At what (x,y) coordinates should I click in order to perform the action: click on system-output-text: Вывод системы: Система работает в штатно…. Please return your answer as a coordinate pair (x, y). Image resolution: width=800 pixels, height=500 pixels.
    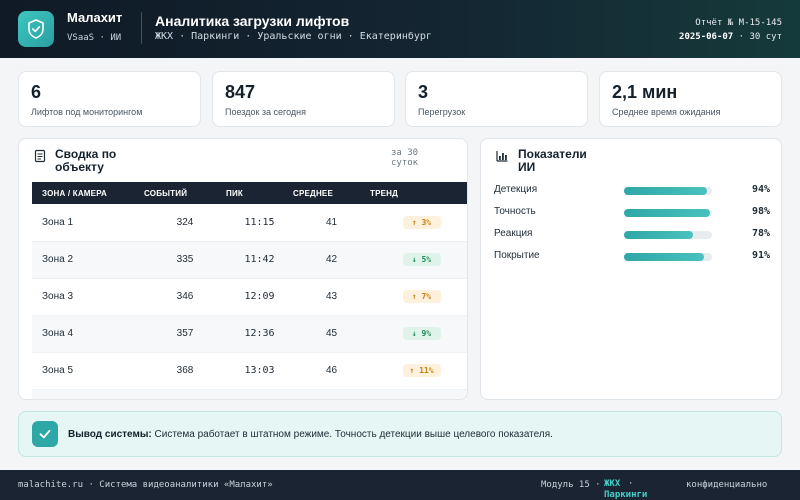
    Looking at the image, I should click on (310, 434).